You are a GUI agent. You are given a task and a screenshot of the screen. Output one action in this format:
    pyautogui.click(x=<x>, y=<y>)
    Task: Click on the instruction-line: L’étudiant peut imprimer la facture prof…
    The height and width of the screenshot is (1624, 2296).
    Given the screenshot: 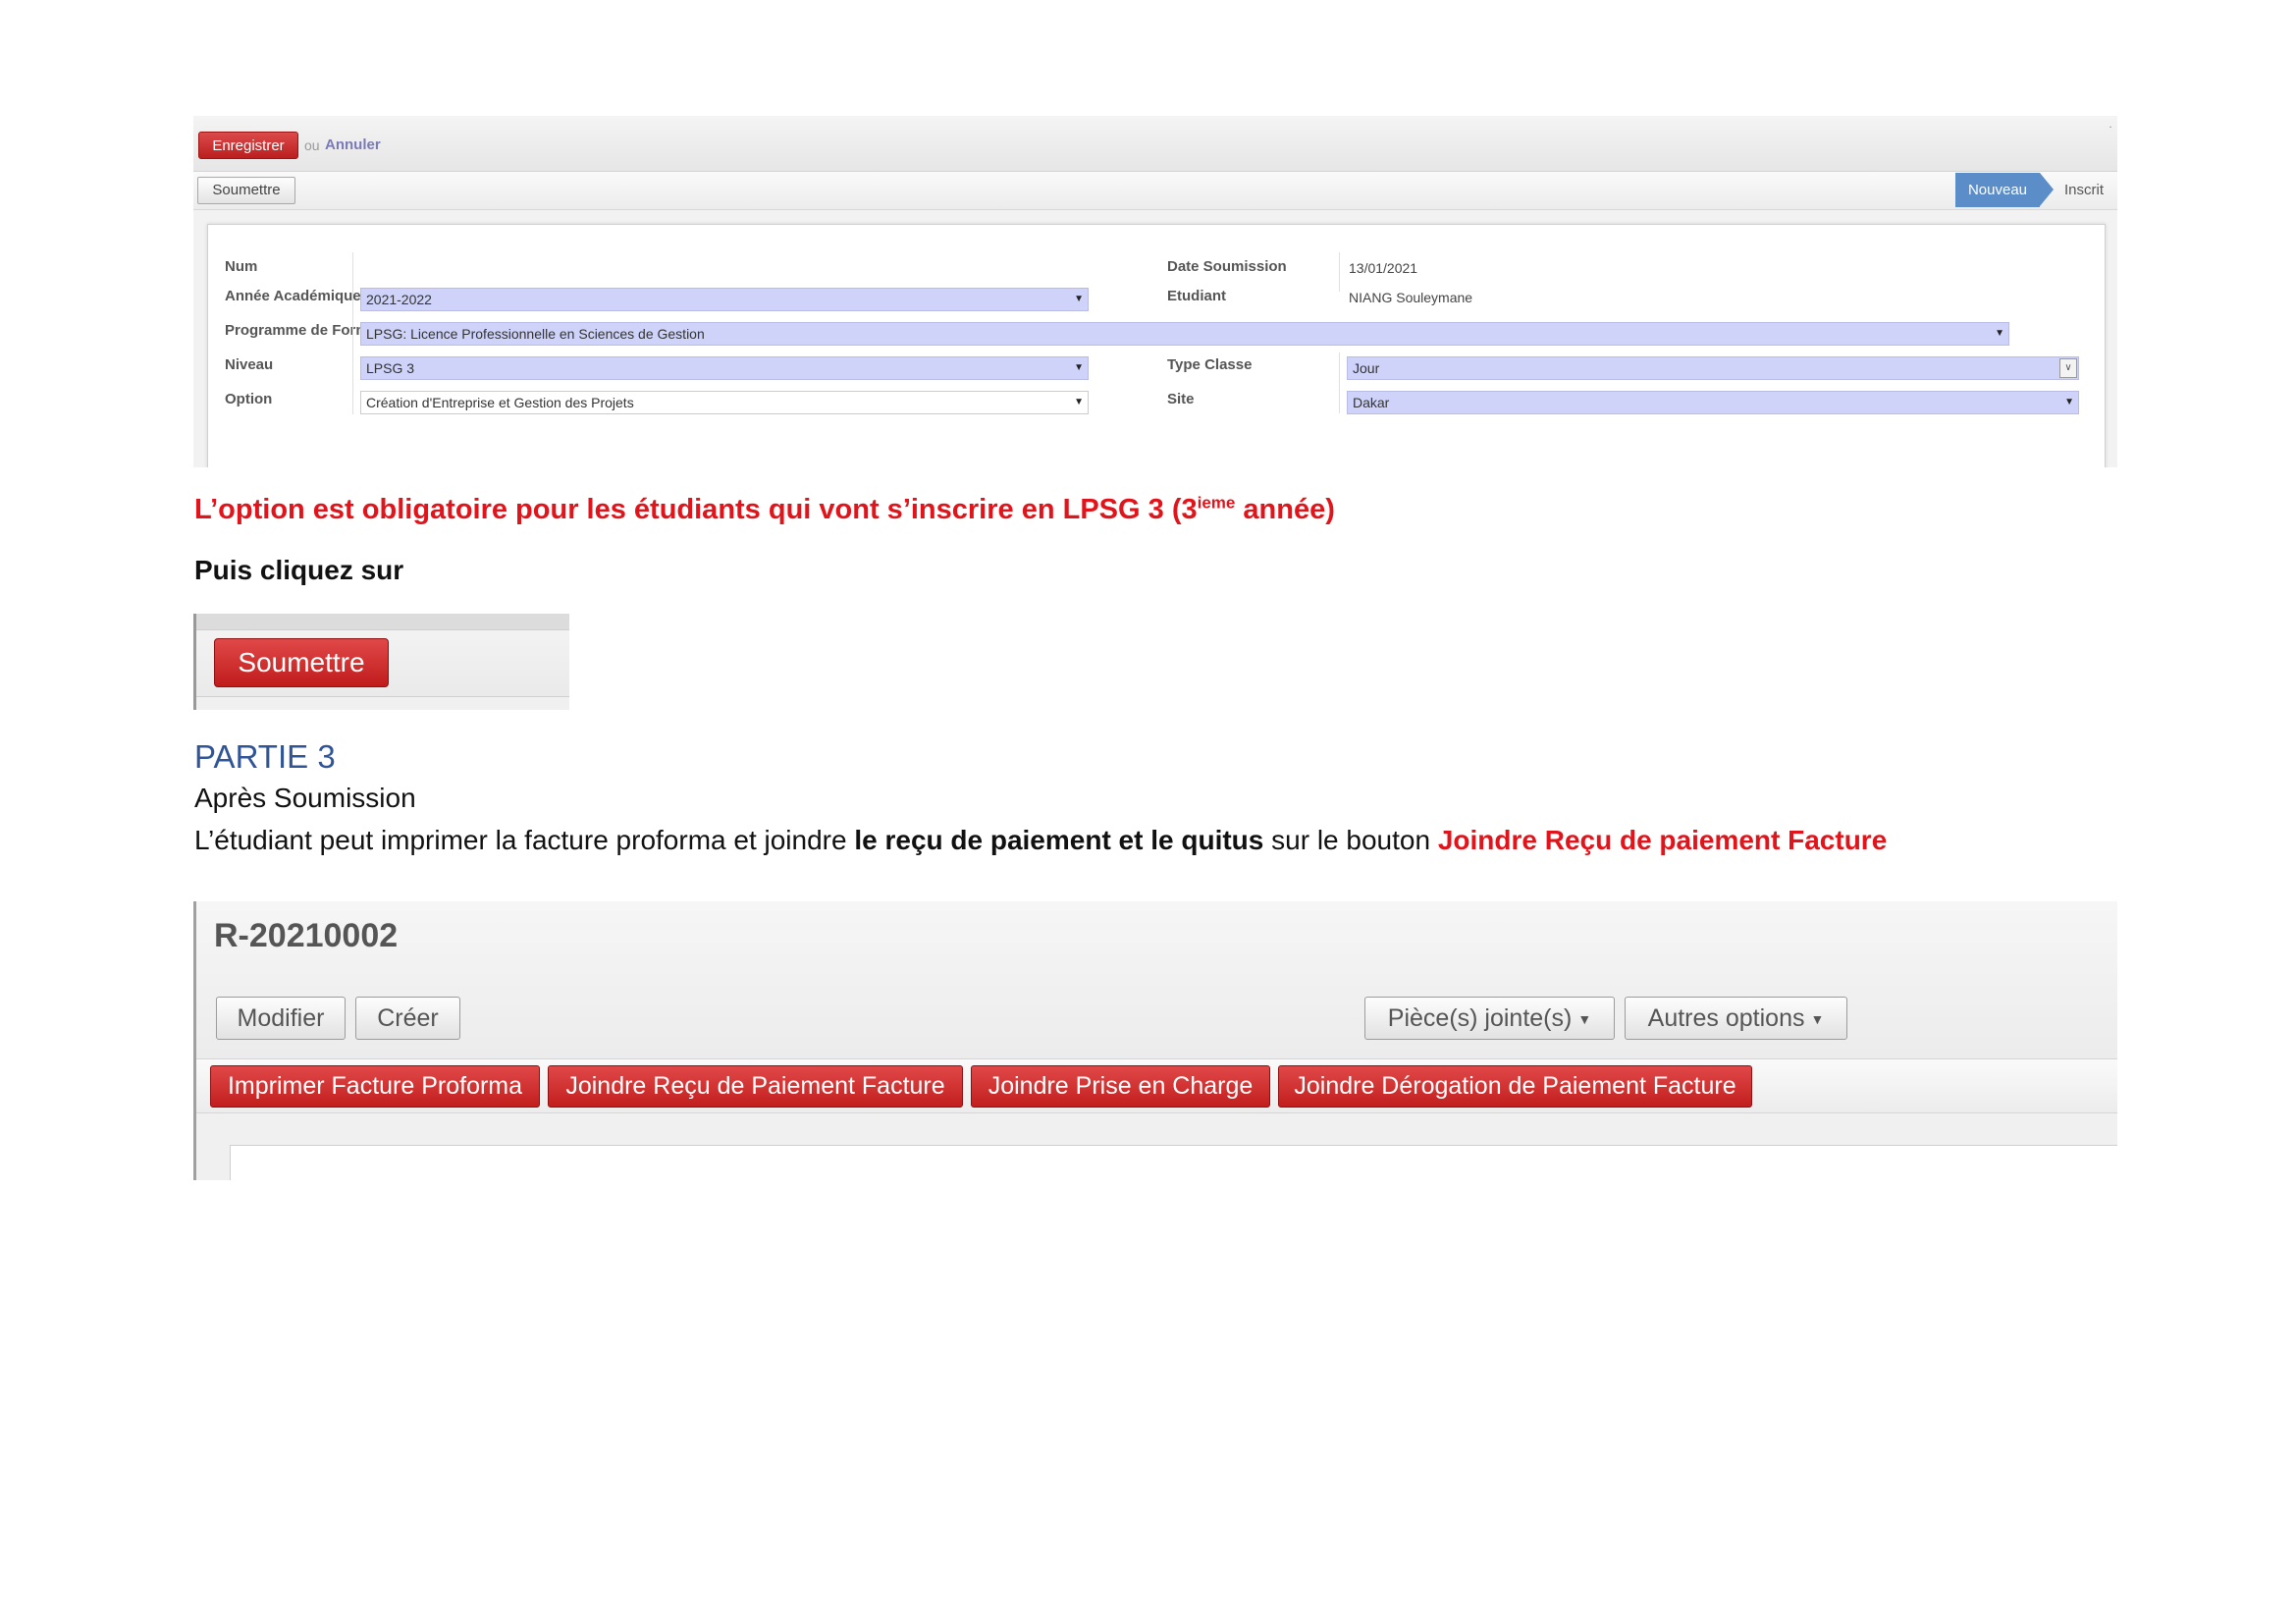 What is the action you would take?
    pyautogui.click(x=1041, y=840)
    